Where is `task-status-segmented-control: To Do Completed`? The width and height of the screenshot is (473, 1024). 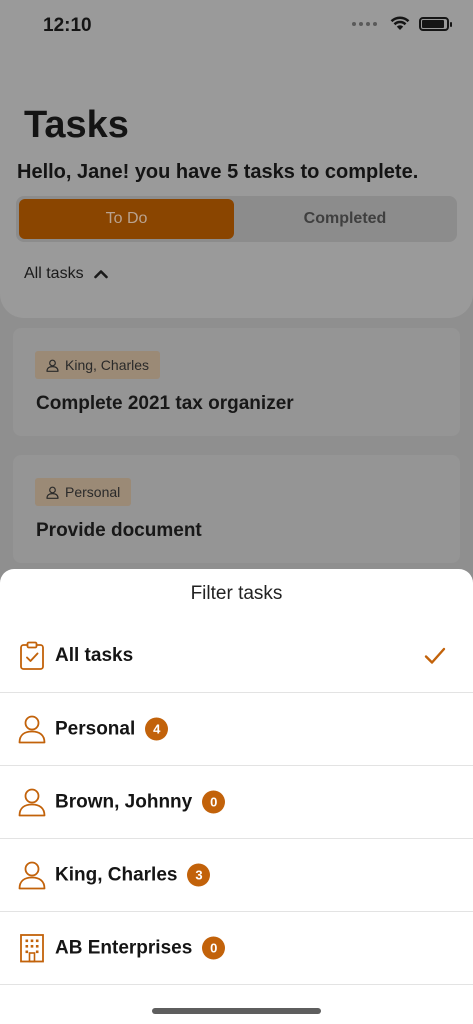
task-status-segmented-control: To Do Completed is located at coordinates (236, 219).